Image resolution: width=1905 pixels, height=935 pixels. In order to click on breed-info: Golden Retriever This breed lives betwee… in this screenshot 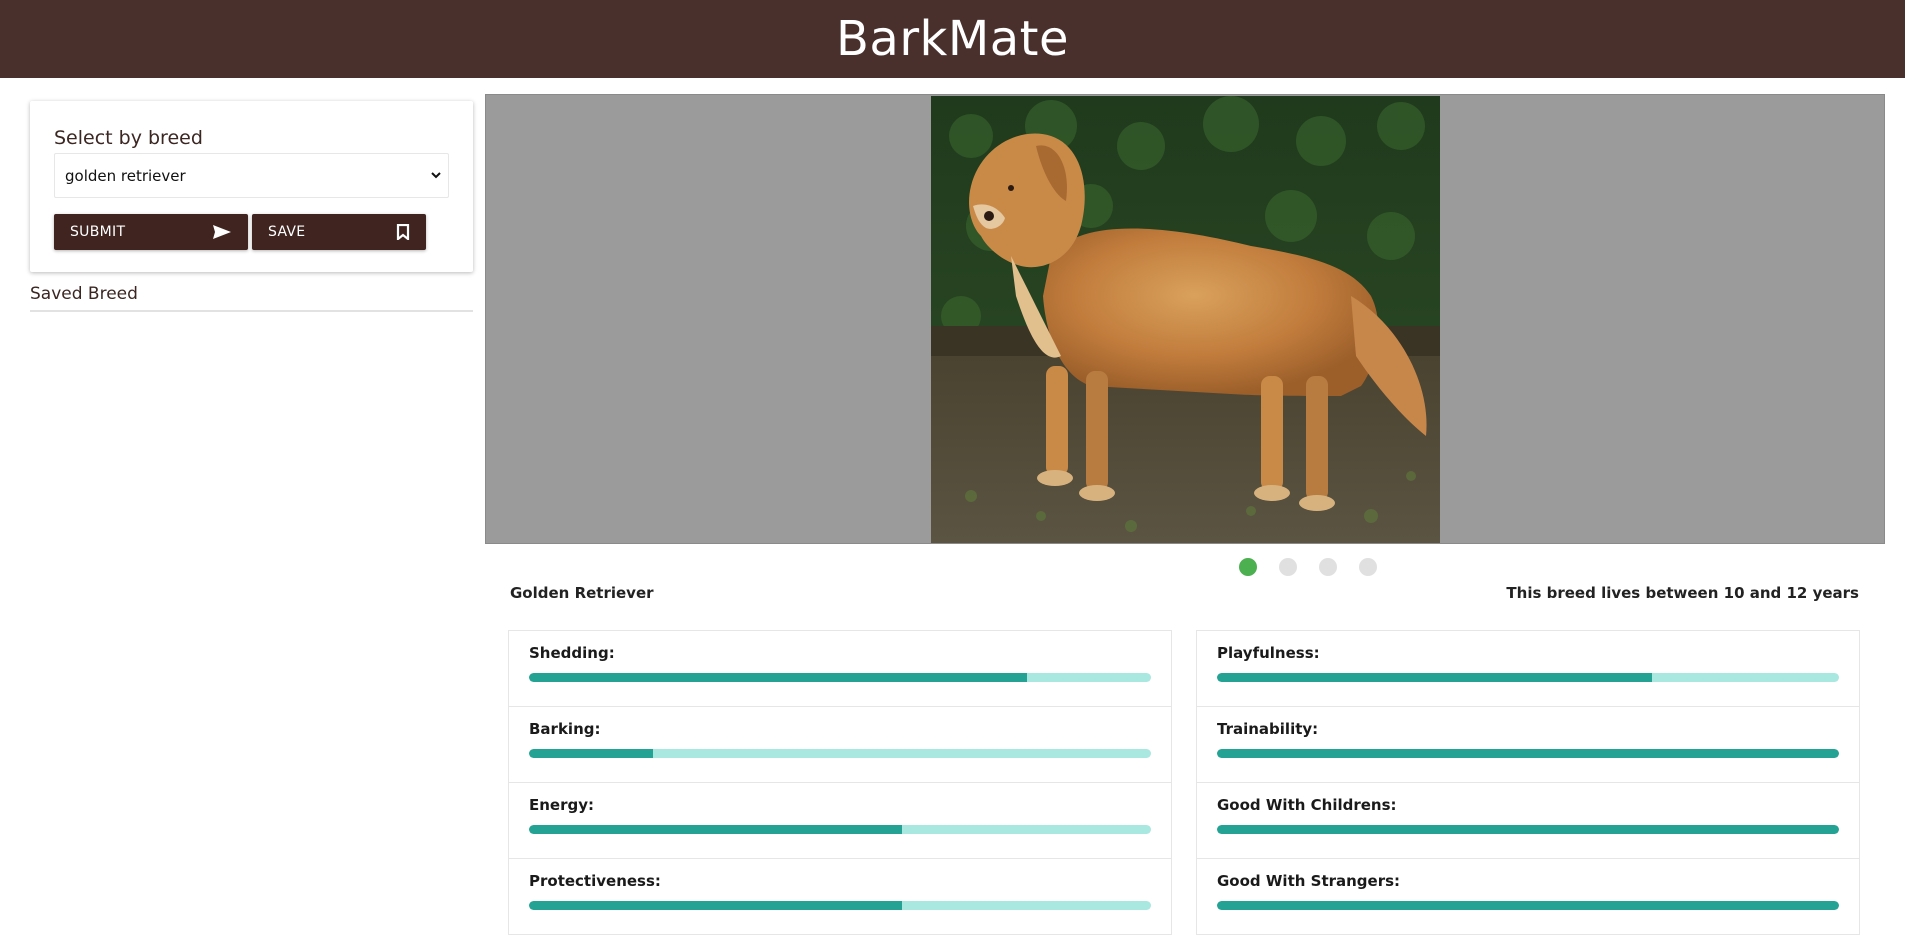, I will do `click(1184, 593)`.